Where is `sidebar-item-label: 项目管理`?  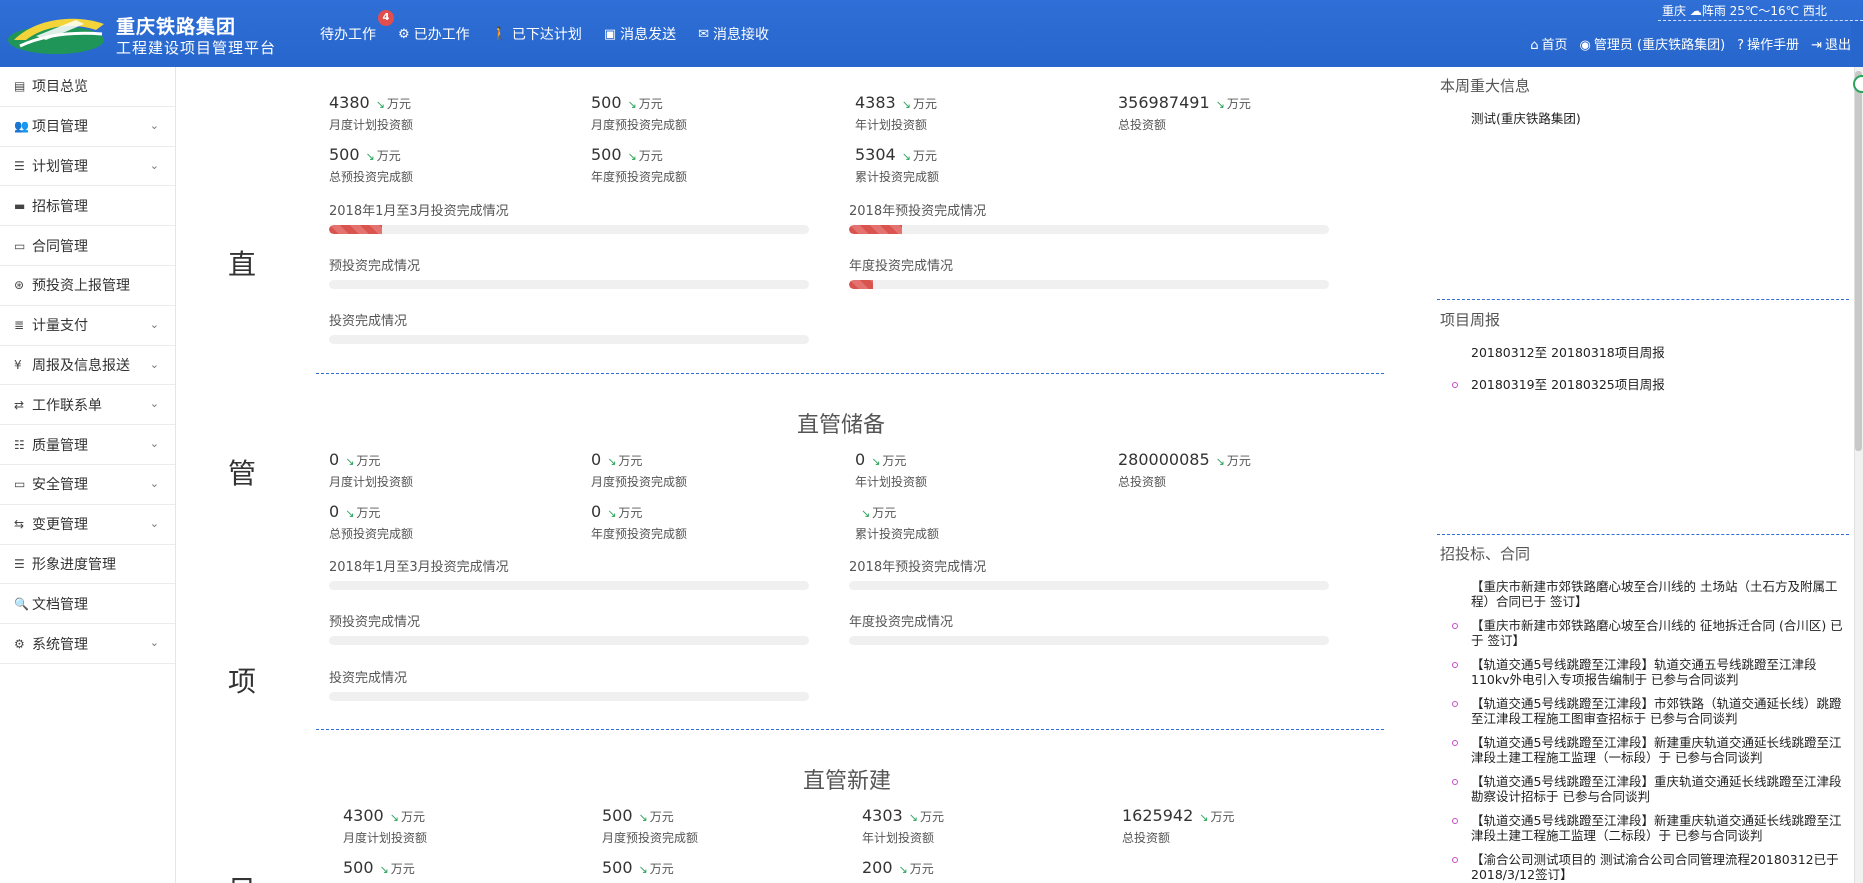
sidebar-item-label: 项目管理 is located at coordinates (60, 127).